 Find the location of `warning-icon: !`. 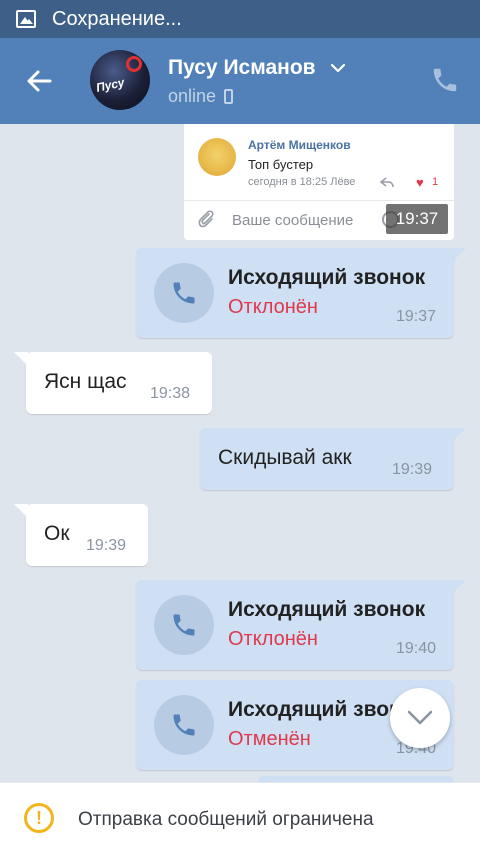

warning-icon: ! is located at coordinates (39, 818).